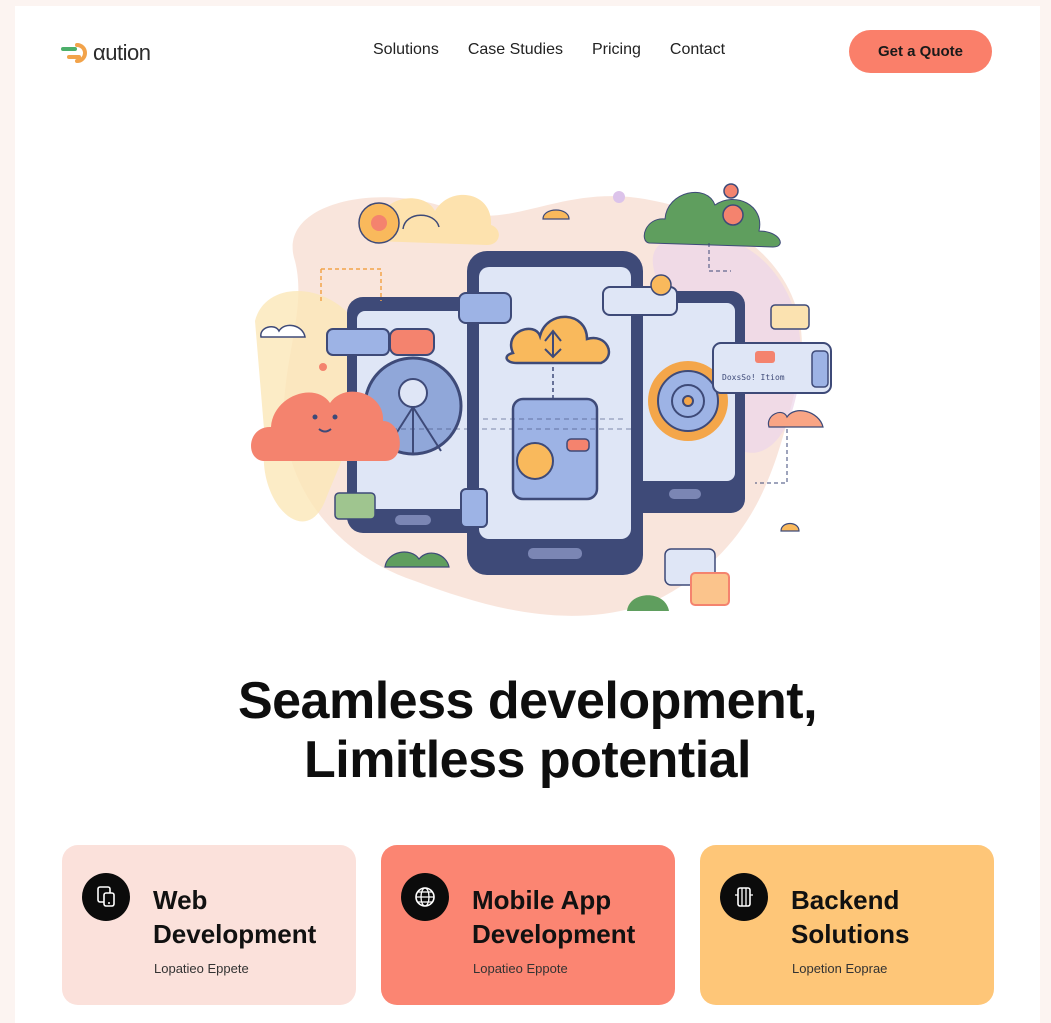 The height and width of the screenshot is (1023, 1051). What do you see at coordinates (563, 50) in the screenshot?
I see `main-nav: Solutions Case Studies Pricing Contact` at bounding box center [563, 50].